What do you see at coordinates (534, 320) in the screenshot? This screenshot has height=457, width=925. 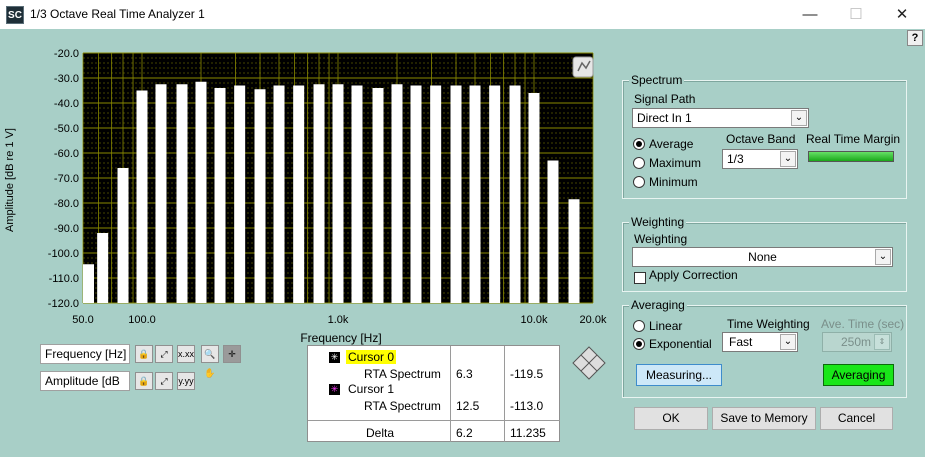 I see `x-tick-label: 10.0k` at bounding box center [534, 320].